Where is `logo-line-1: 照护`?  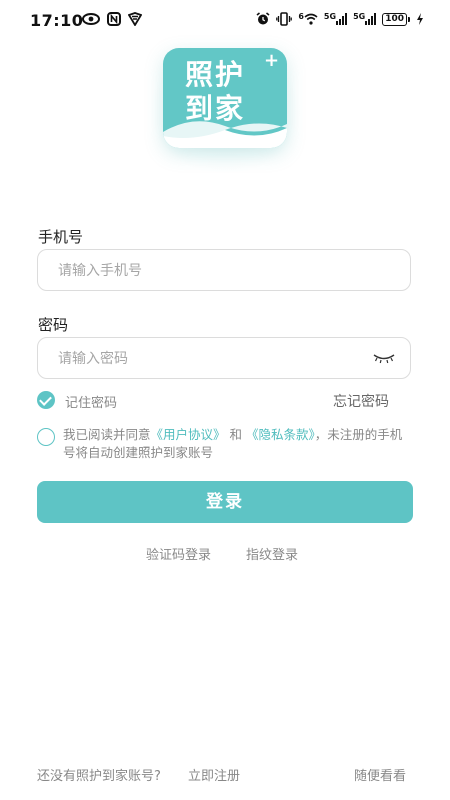 logo-line-1: 照护 is located at coordinates (215, 74).